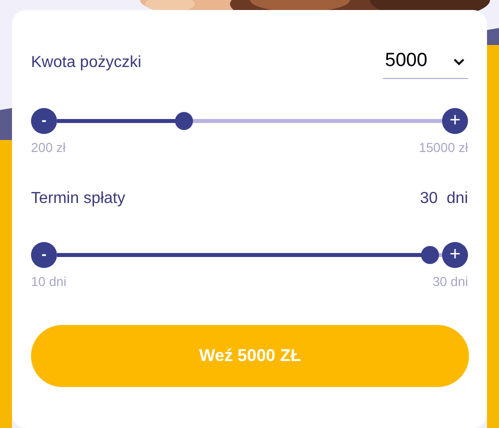 The height and width of the screenshot is (428, 499). Describe the element at coordinates (78, 198) in the screenshot. I see `field-label: Termin spłaty` at that location.